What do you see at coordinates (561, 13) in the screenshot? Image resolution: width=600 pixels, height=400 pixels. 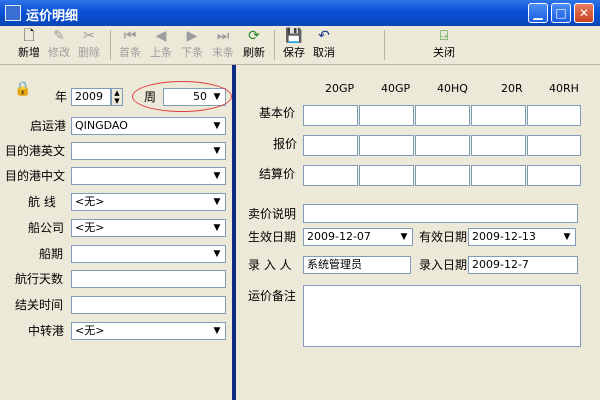 I see `maximize-button: □` at bounding box center [561, 13].